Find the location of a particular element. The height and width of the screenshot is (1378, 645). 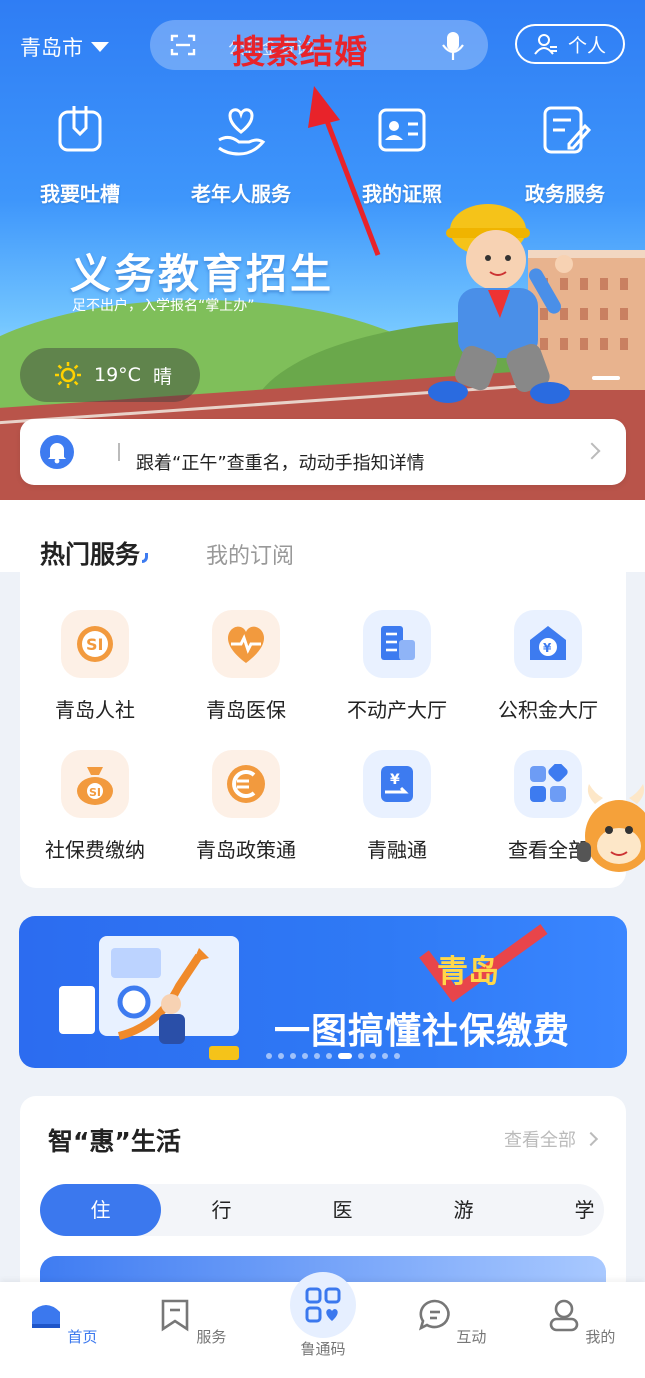

scan-icon is located at coordinates (183, 45).